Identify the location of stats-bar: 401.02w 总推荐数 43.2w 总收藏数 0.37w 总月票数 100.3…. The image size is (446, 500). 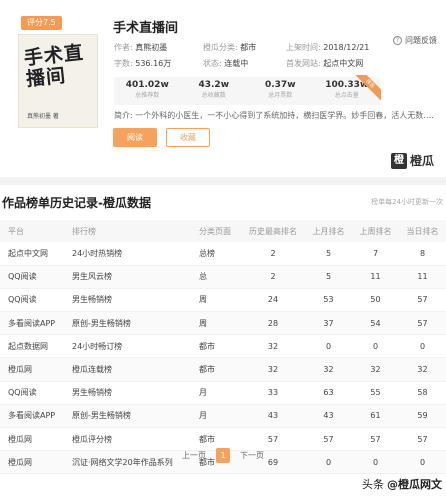
(247, 91).